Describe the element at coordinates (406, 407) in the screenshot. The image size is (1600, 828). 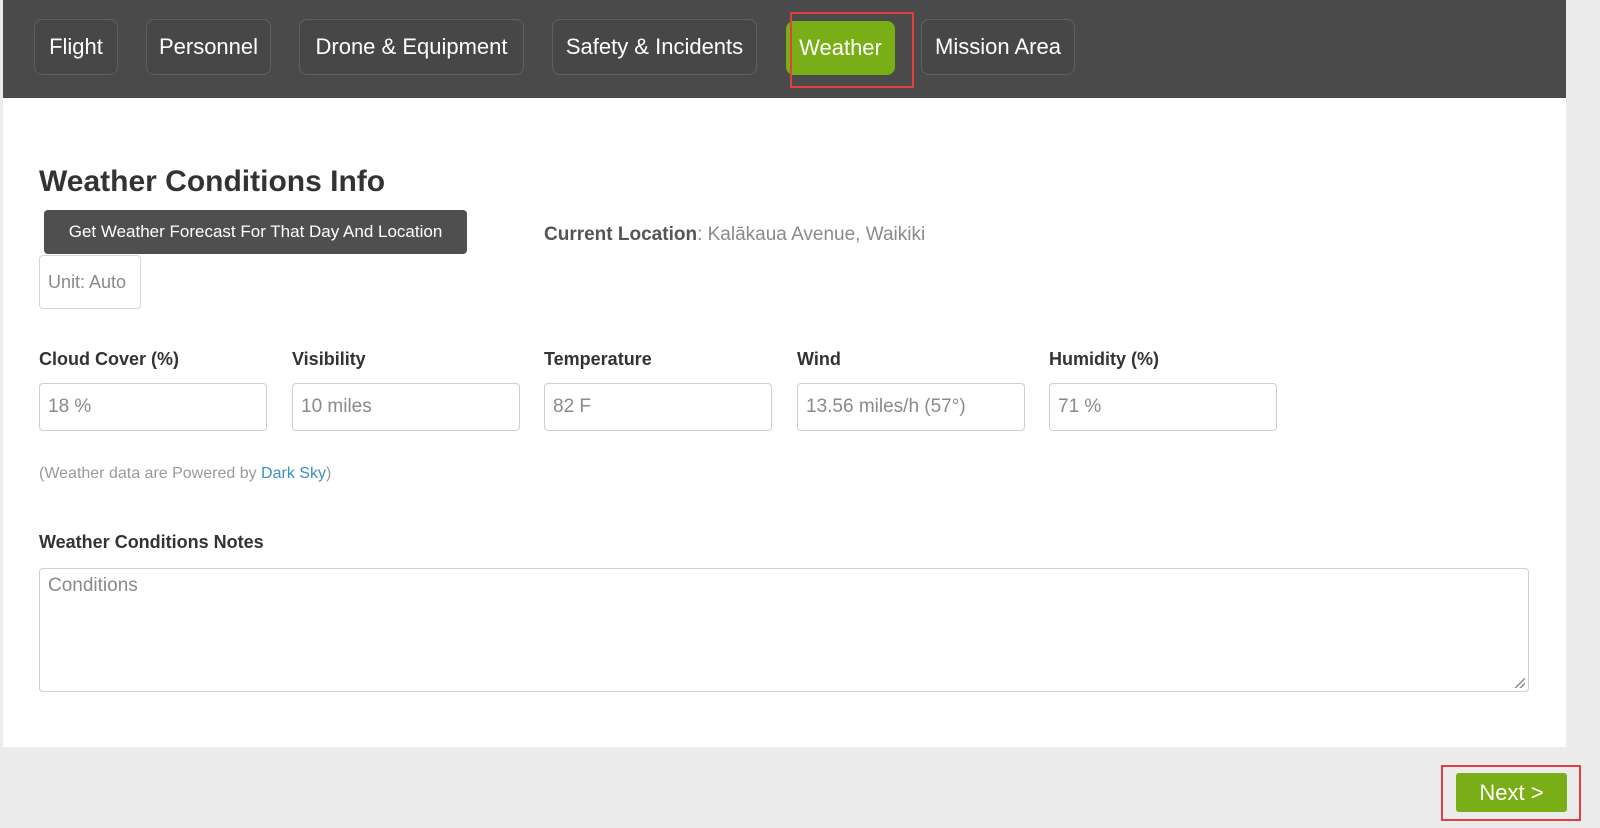
I see `visibility-input: 10 miles` at that location.